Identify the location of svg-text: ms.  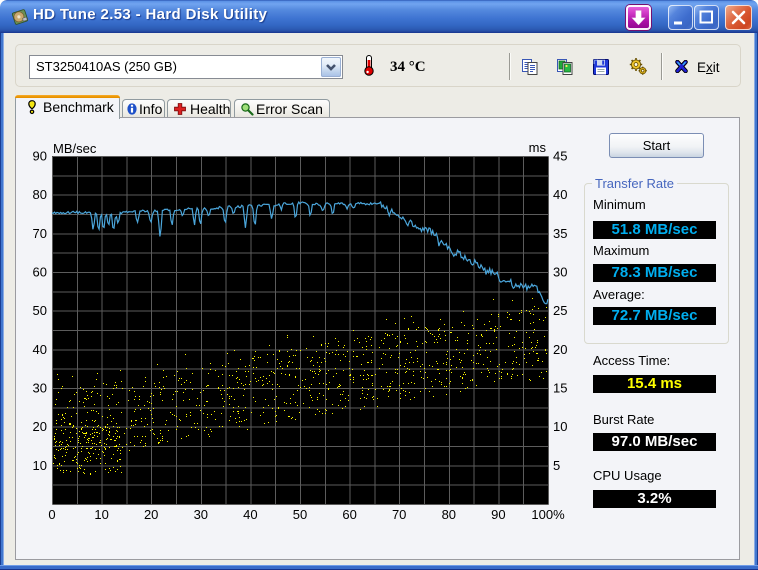
(538, 147).